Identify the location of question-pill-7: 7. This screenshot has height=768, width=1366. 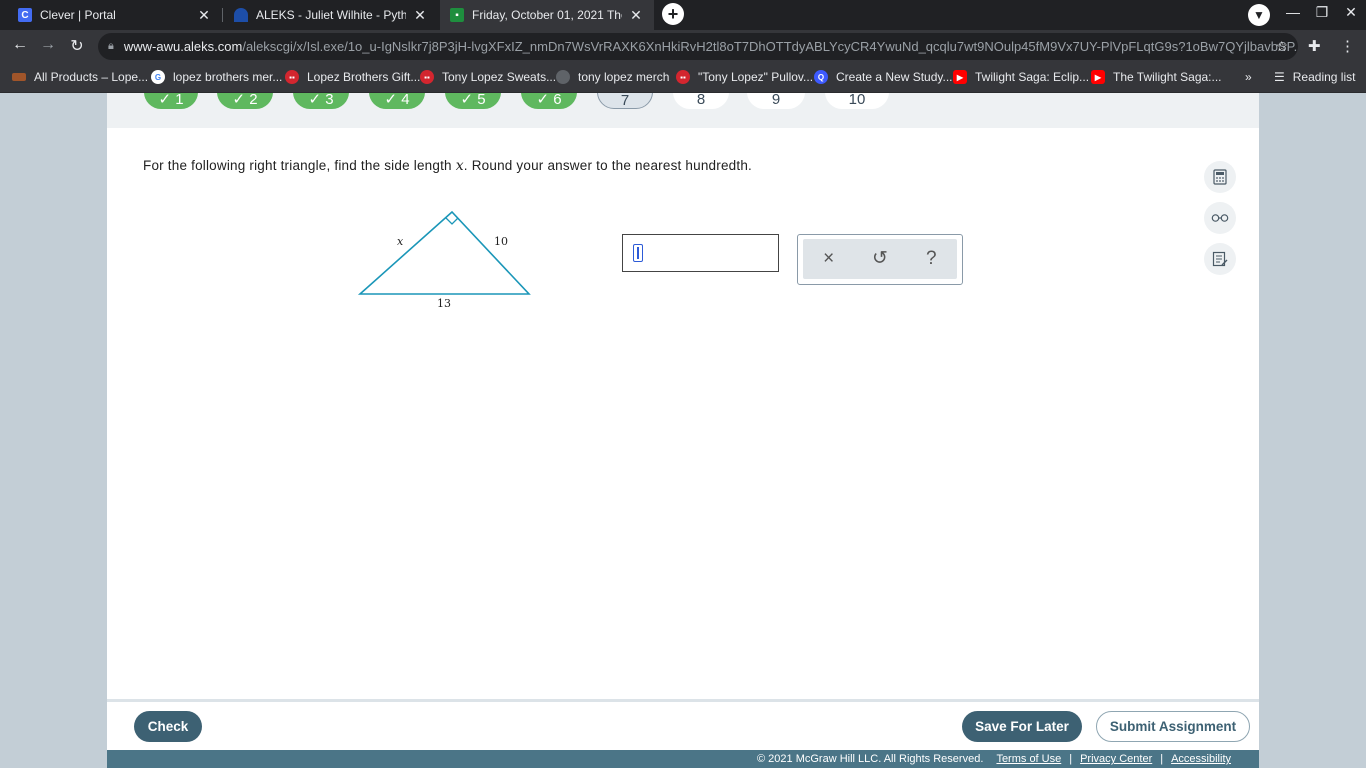
(625, 101).